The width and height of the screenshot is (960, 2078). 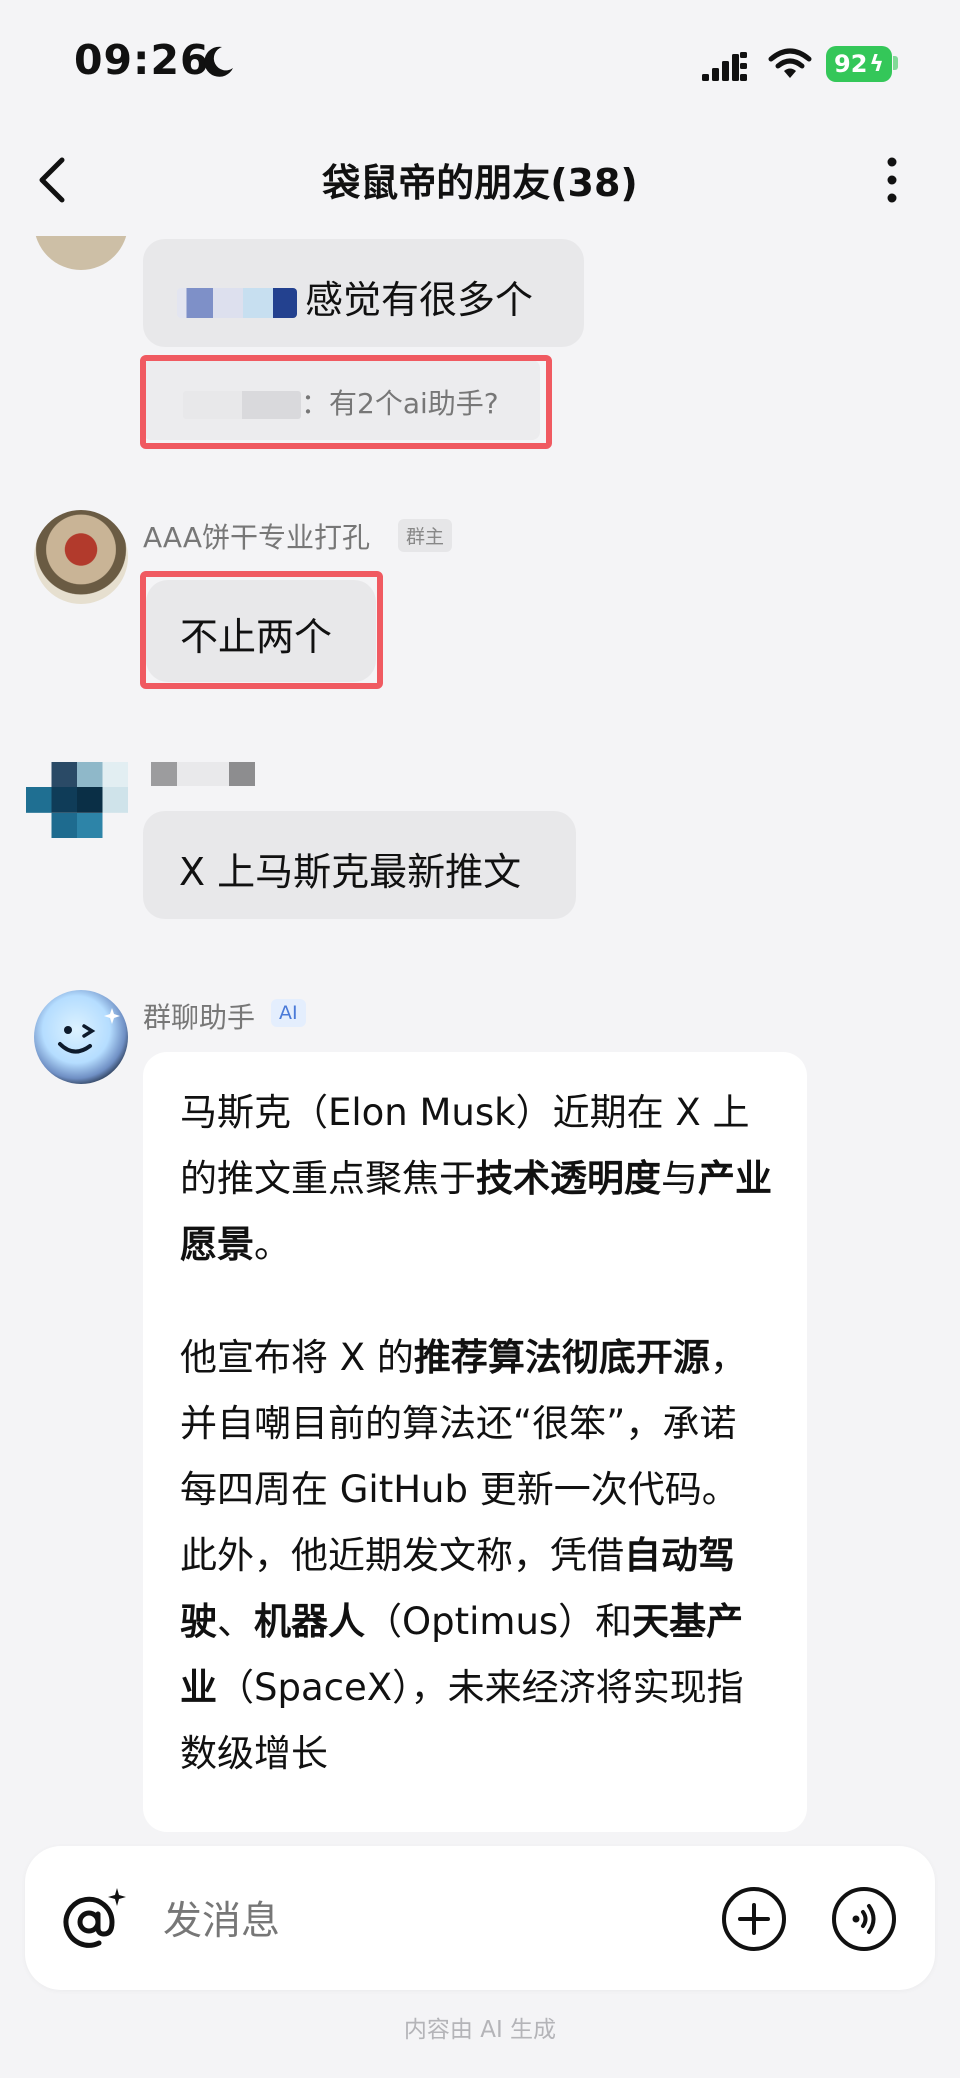 What do you see at coordinates (864, 1919) in the screenshot?
I see `voice-input-icon` at bounding box center [864, 1919].